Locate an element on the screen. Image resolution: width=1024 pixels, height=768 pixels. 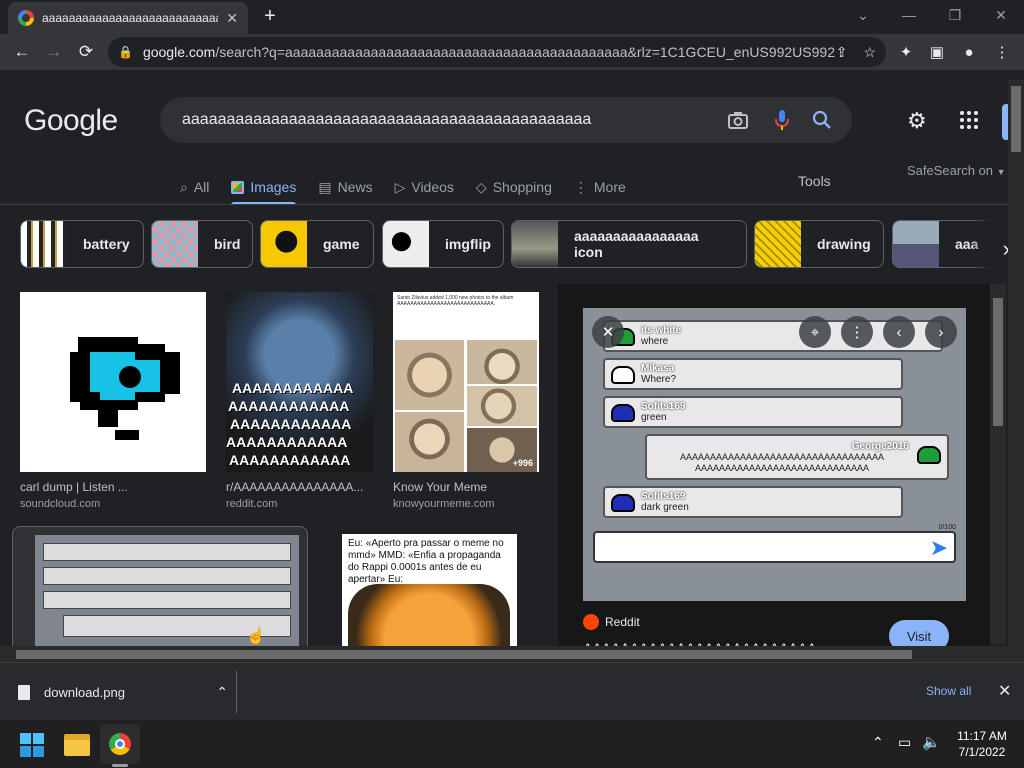
horizontal-scrollbar is located at coordinates (504, 654).